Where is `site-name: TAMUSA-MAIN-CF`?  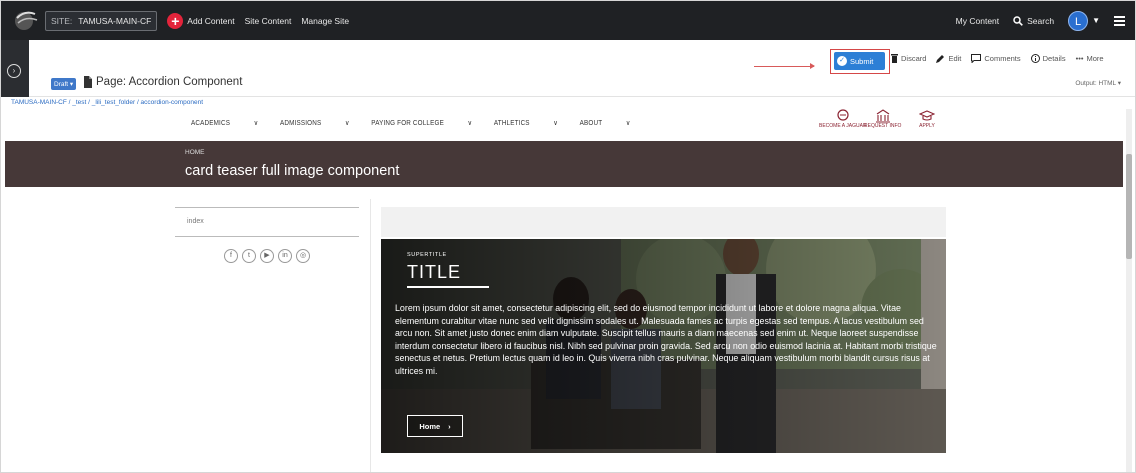 site-name: TAMUSA-MAIN-CF is located at coordinates (115, 20).